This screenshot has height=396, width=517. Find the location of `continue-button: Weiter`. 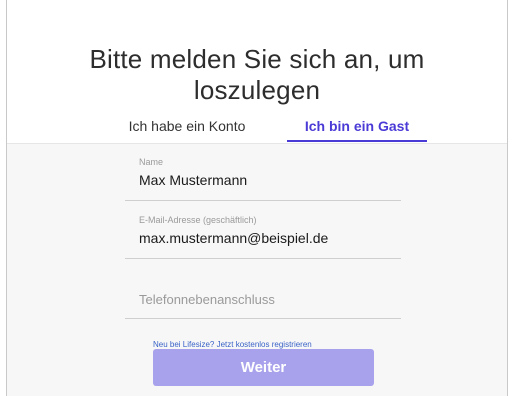

continue-button: Weiter is located at coordinates (263, 367).